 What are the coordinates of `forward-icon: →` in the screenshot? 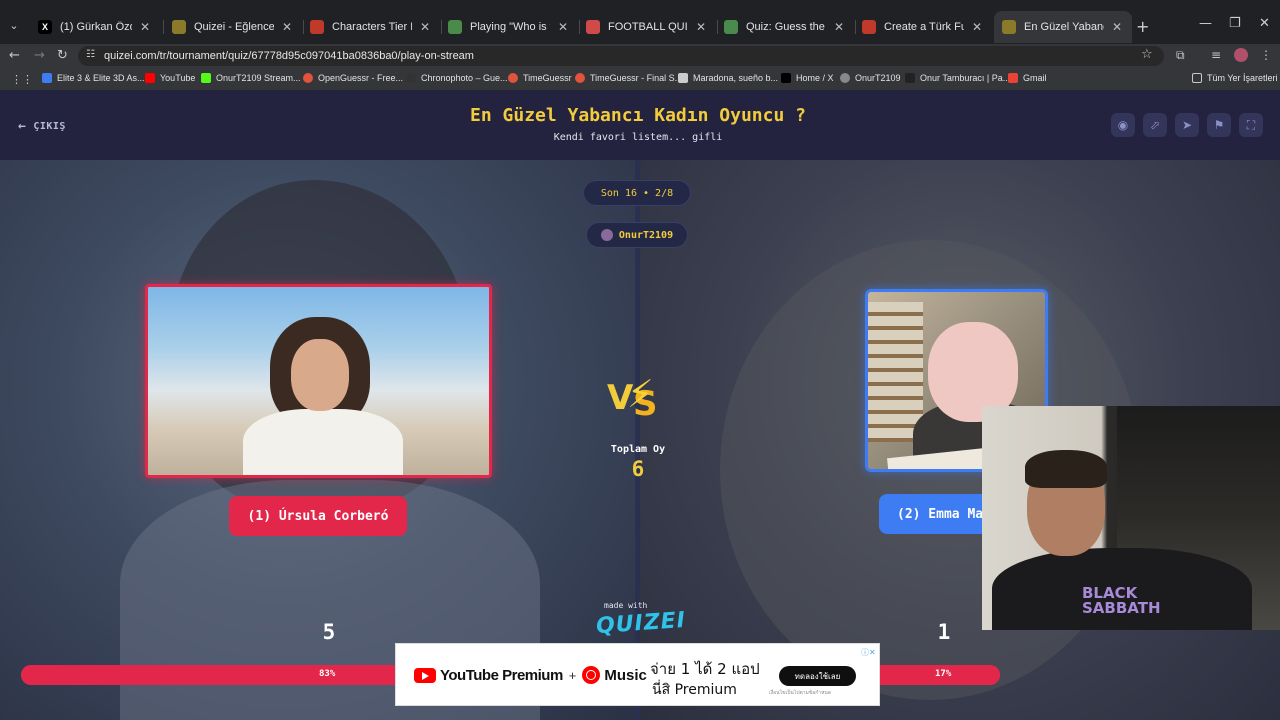 It's located at (39, 55).